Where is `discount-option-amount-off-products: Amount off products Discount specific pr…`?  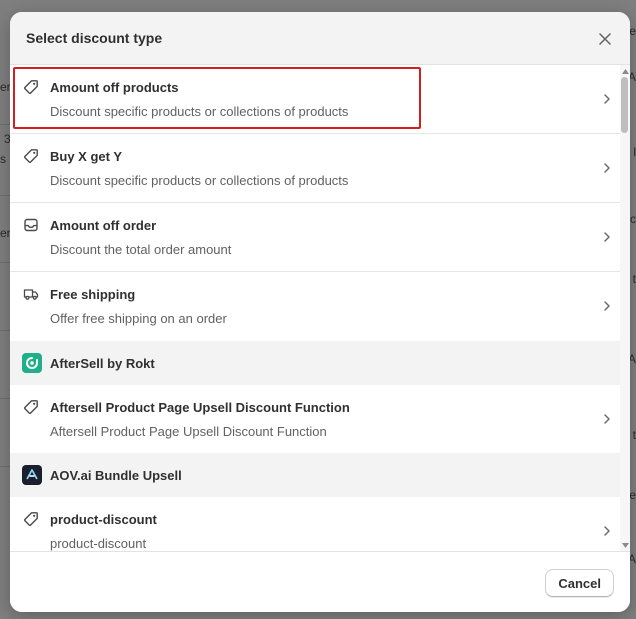 discount-option-amount-off-products: Amount off products Discount specific pr… is located at coordinates (315, 99).